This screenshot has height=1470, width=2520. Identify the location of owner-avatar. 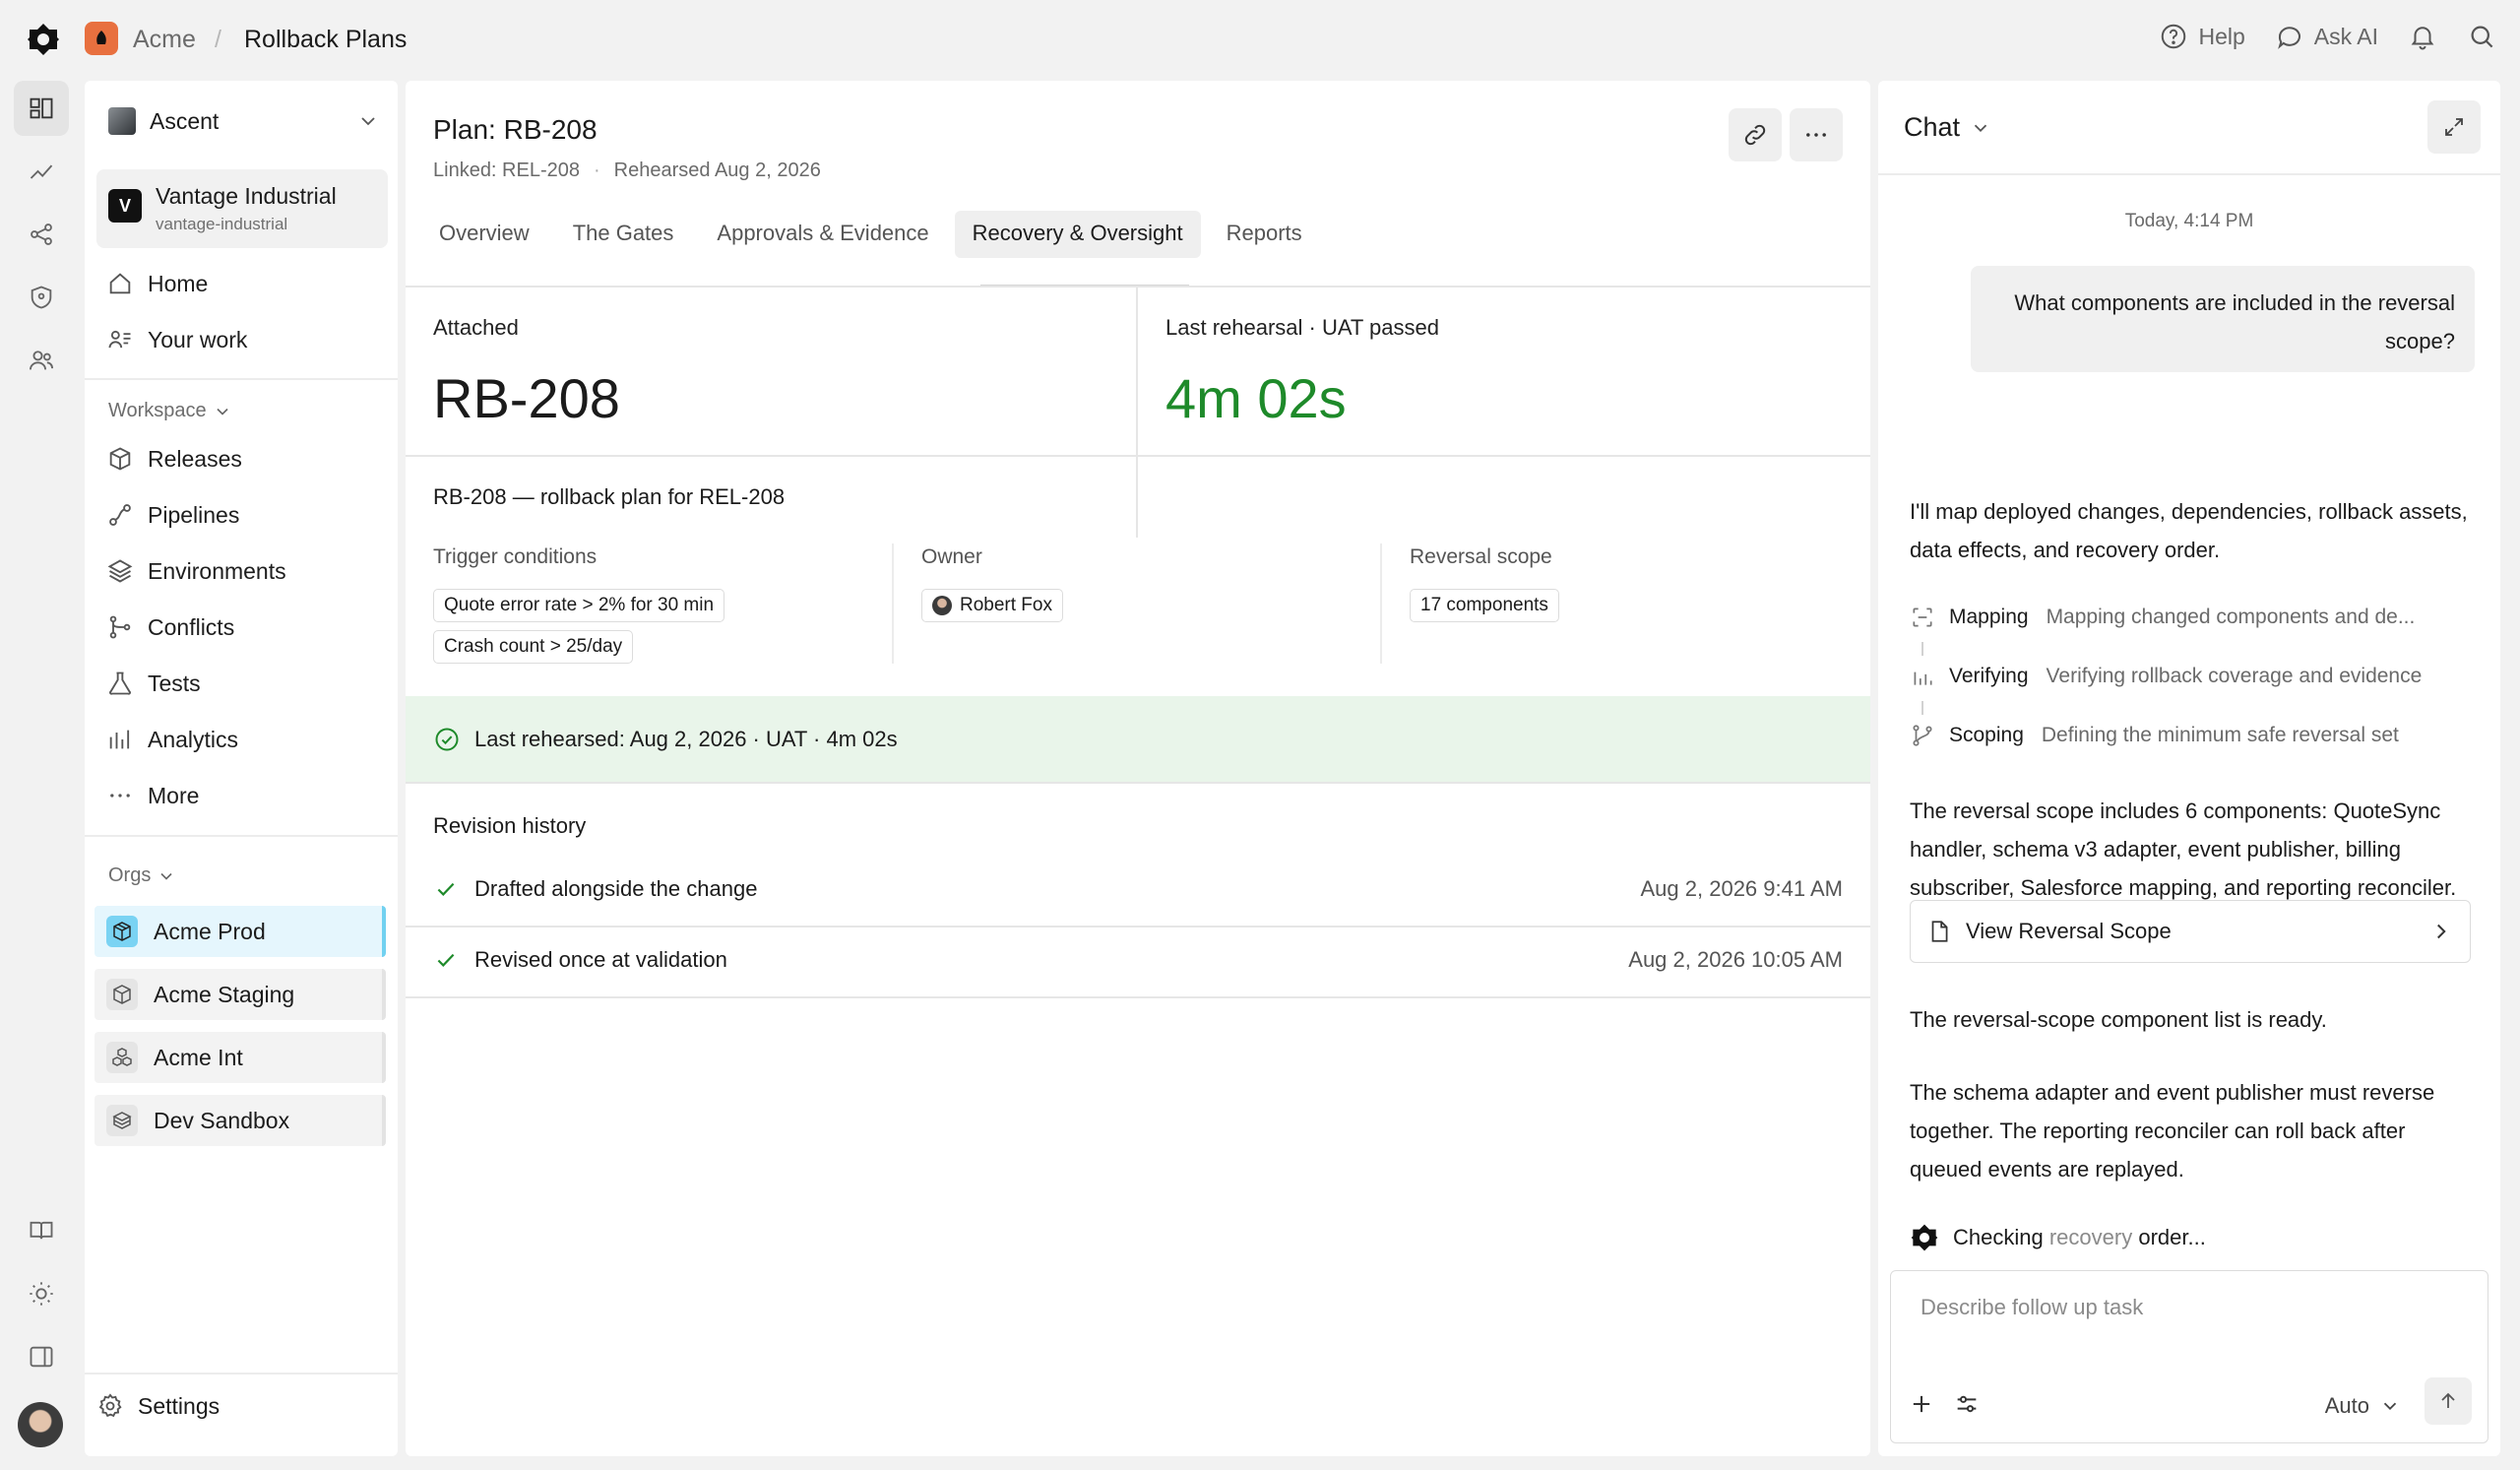
(942, 605).